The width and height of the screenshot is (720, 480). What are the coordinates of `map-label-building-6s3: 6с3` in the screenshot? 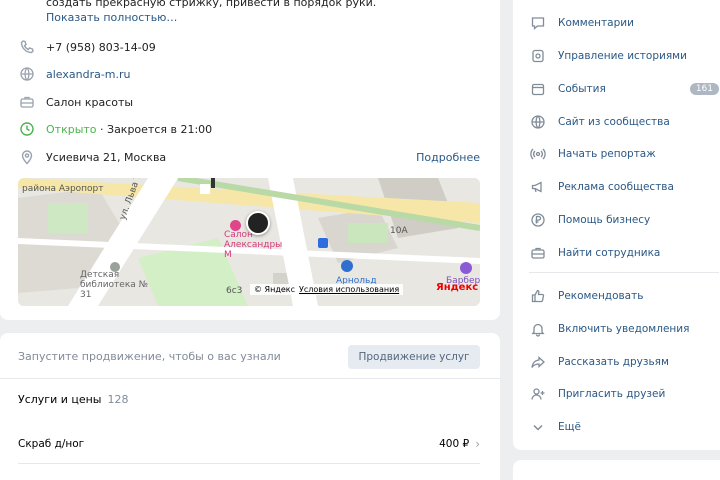 It's located at (234, 291).